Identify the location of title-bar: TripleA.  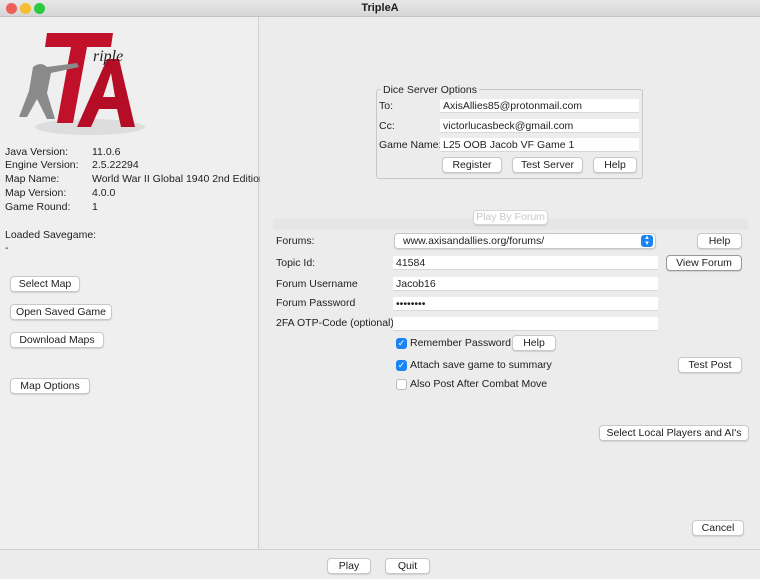
(380, 8).